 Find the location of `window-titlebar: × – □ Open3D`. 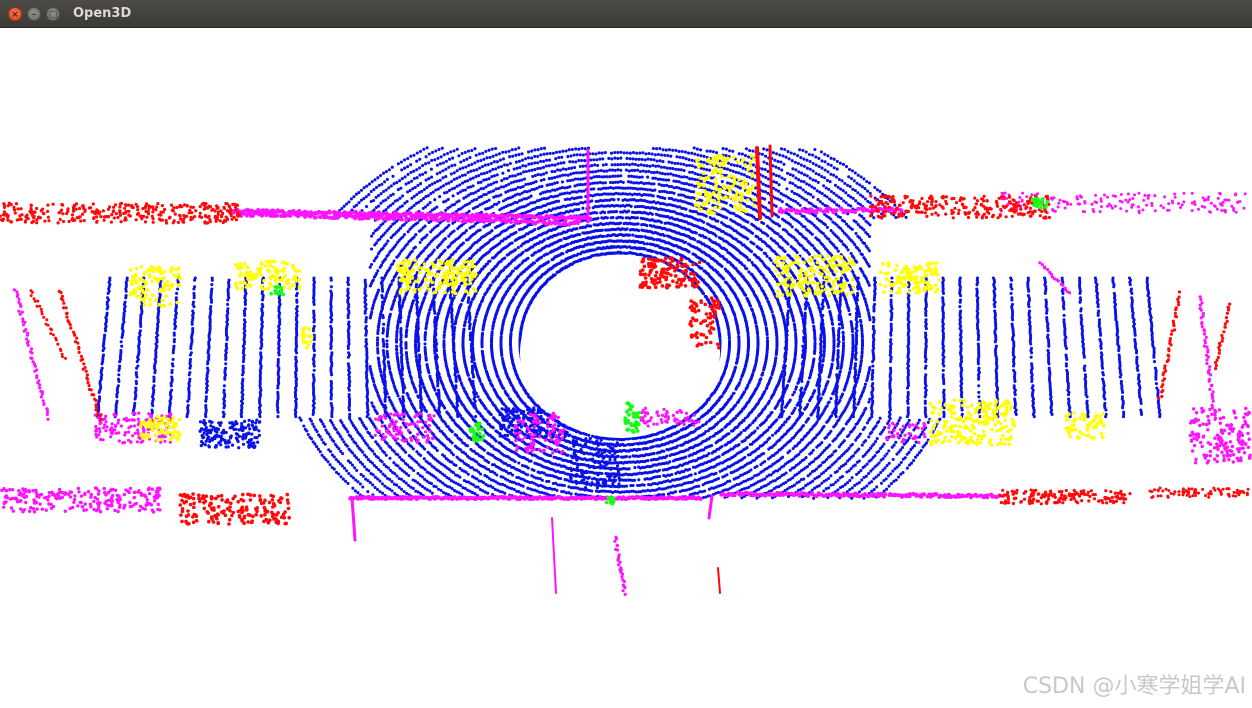

window-titlebar: × – □ Open3D is located at coordinates (626, 14).